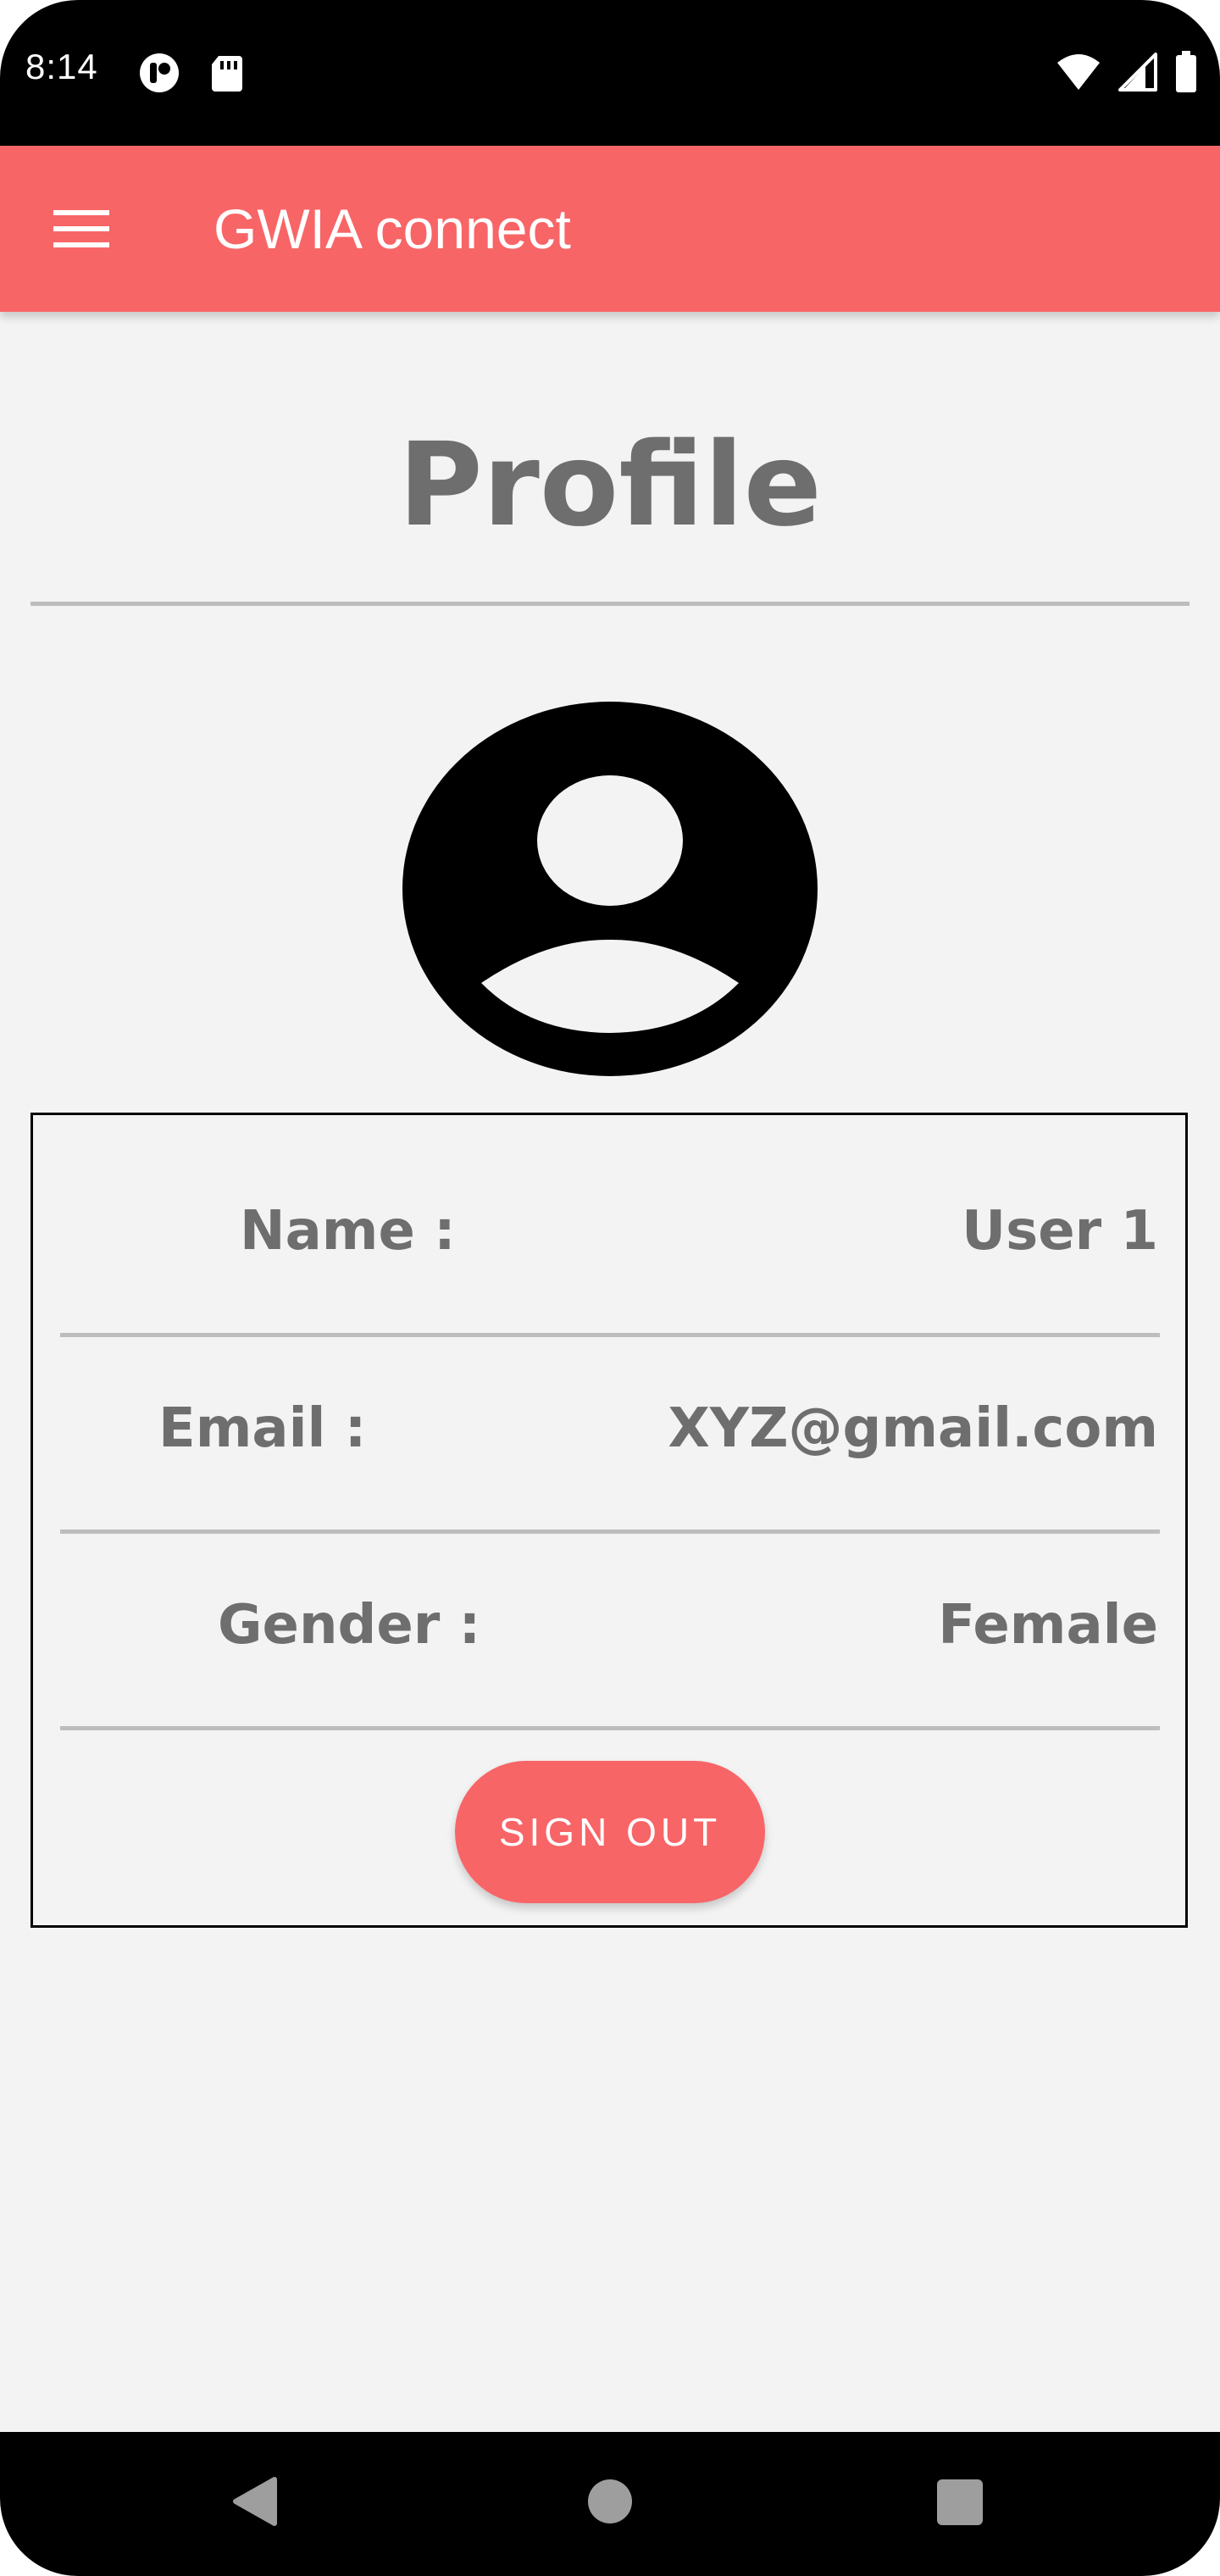 The image size is (1220, 2576). What do you see at coordinates (254, 2501) in the screenshot?
I see `back-triangle-icon` at bounding box center [254, 2501].